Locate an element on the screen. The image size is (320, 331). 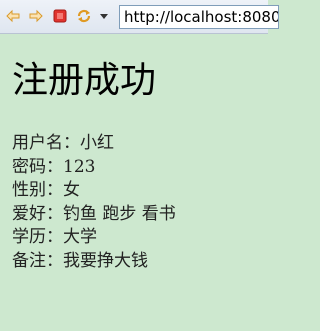
field-hobbies: 爱好：钓鱼 跑步 看书 is located at coordinates (137, 215).